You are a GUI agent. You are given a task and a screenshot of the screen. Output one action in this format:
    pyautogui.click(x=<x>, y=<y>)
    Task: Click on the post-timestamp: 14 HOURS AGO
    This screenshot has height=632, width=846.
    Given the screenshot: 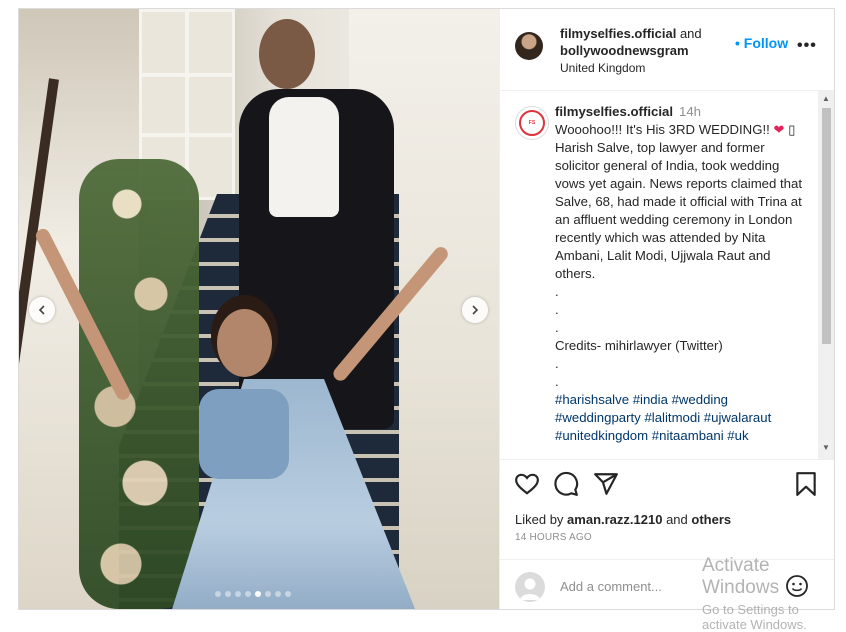 What is the action you would take?
    pyautogui.click(x=553, y=537)
    